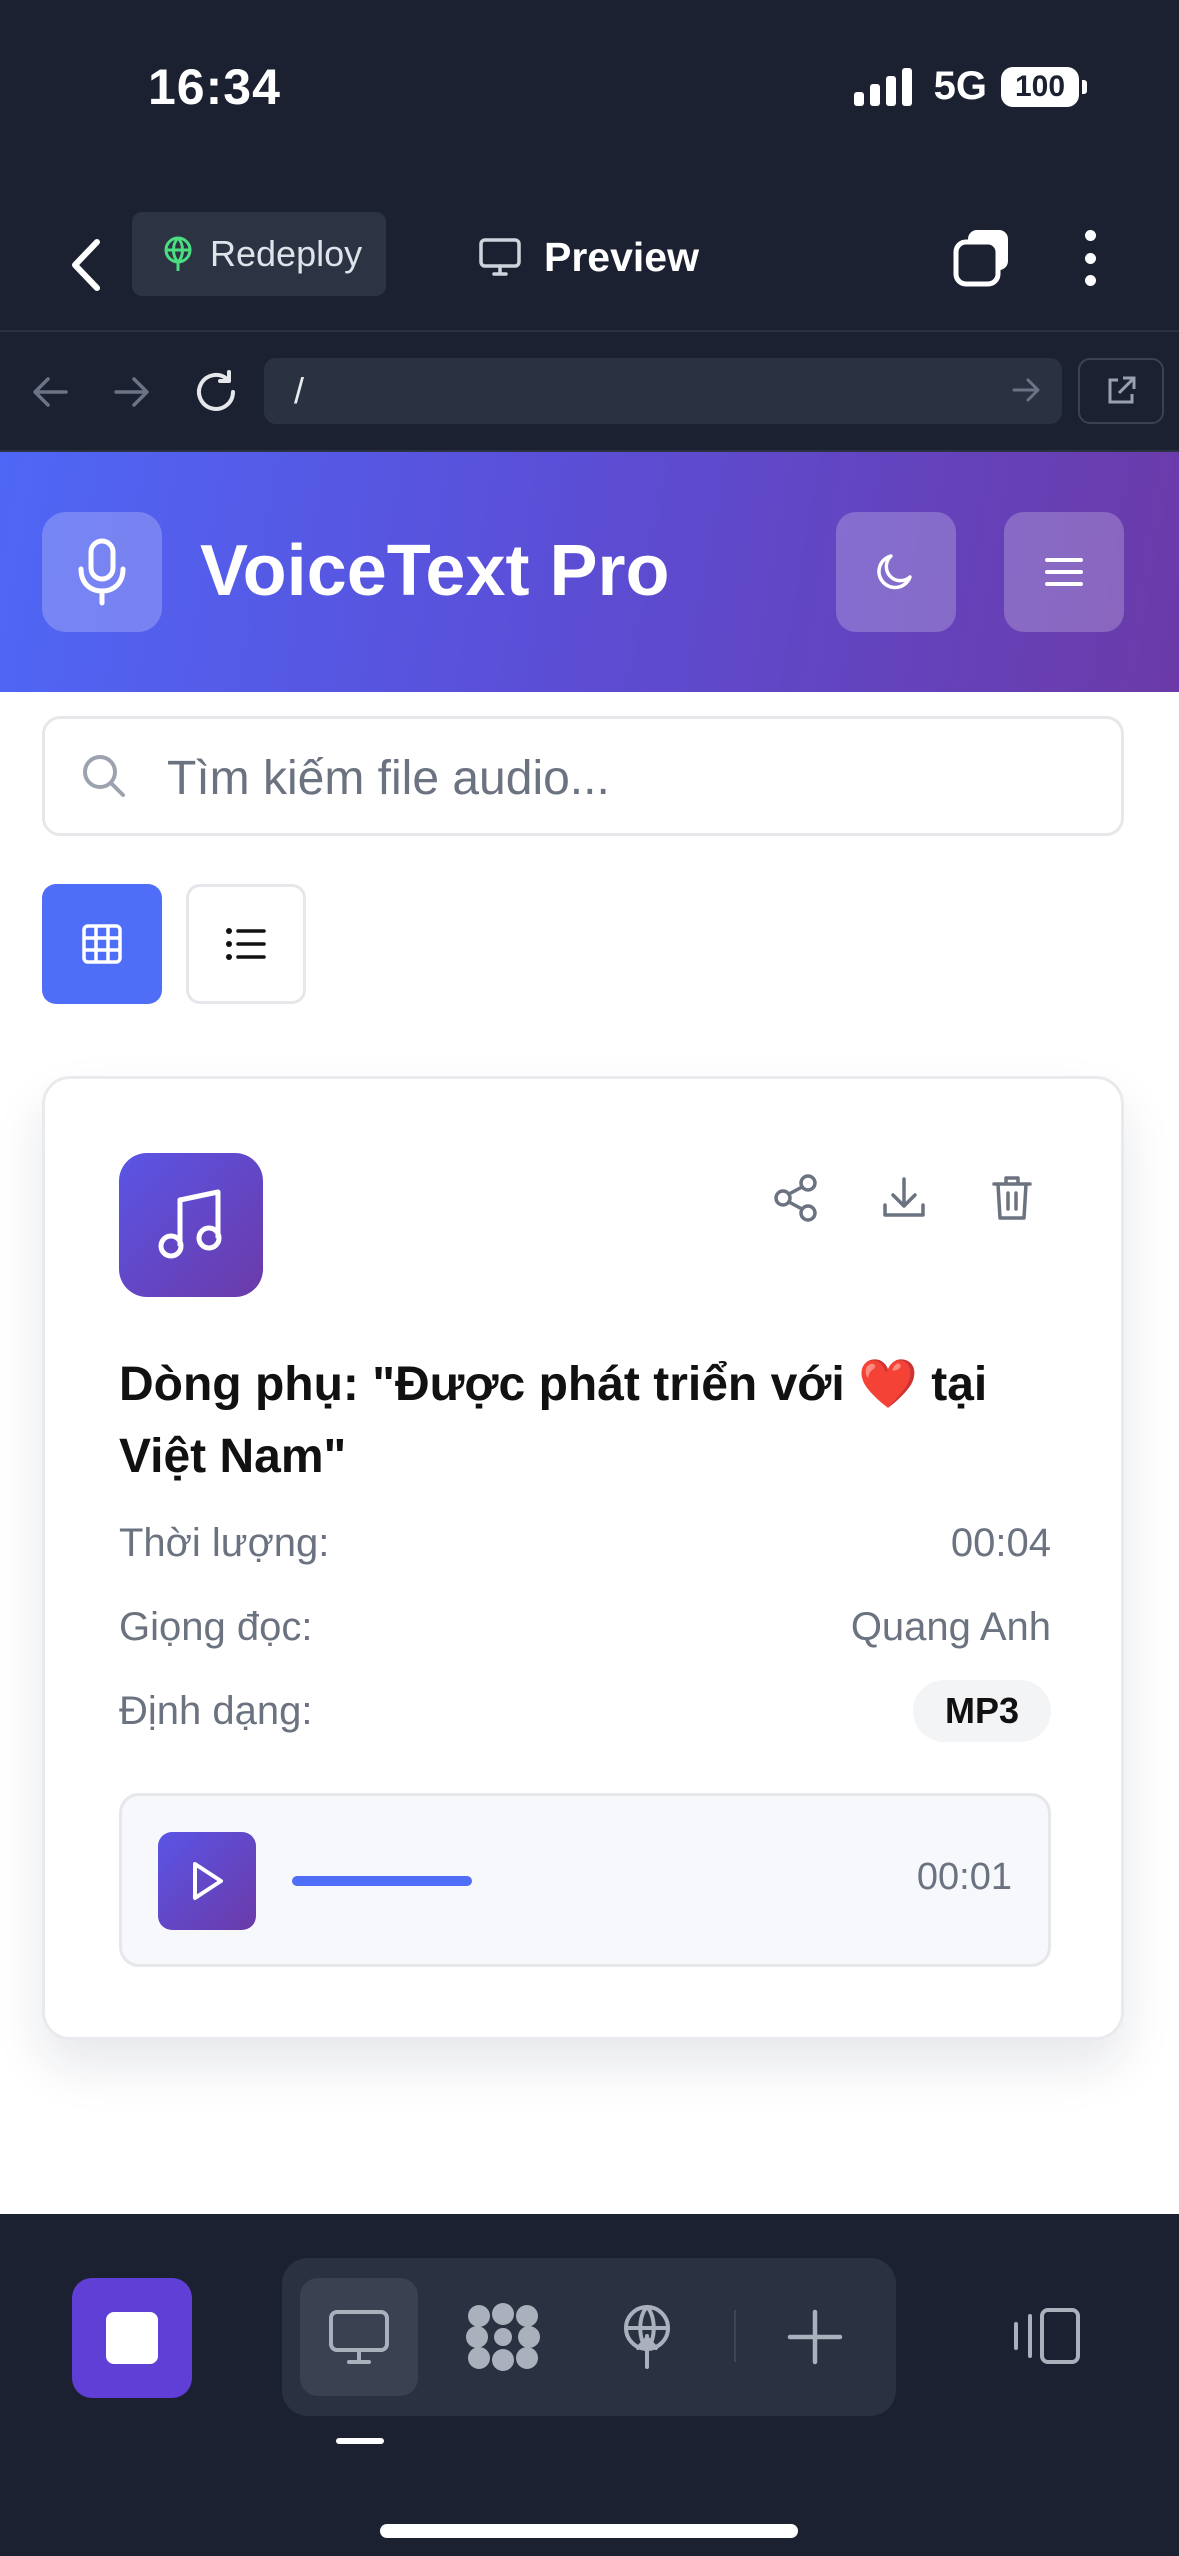 The width and height of the screenshot is (1179, 2556). Describe the element at coordinates (888, 1384) in the screenshot. I see `heart-emoji: ❤️` at that location.